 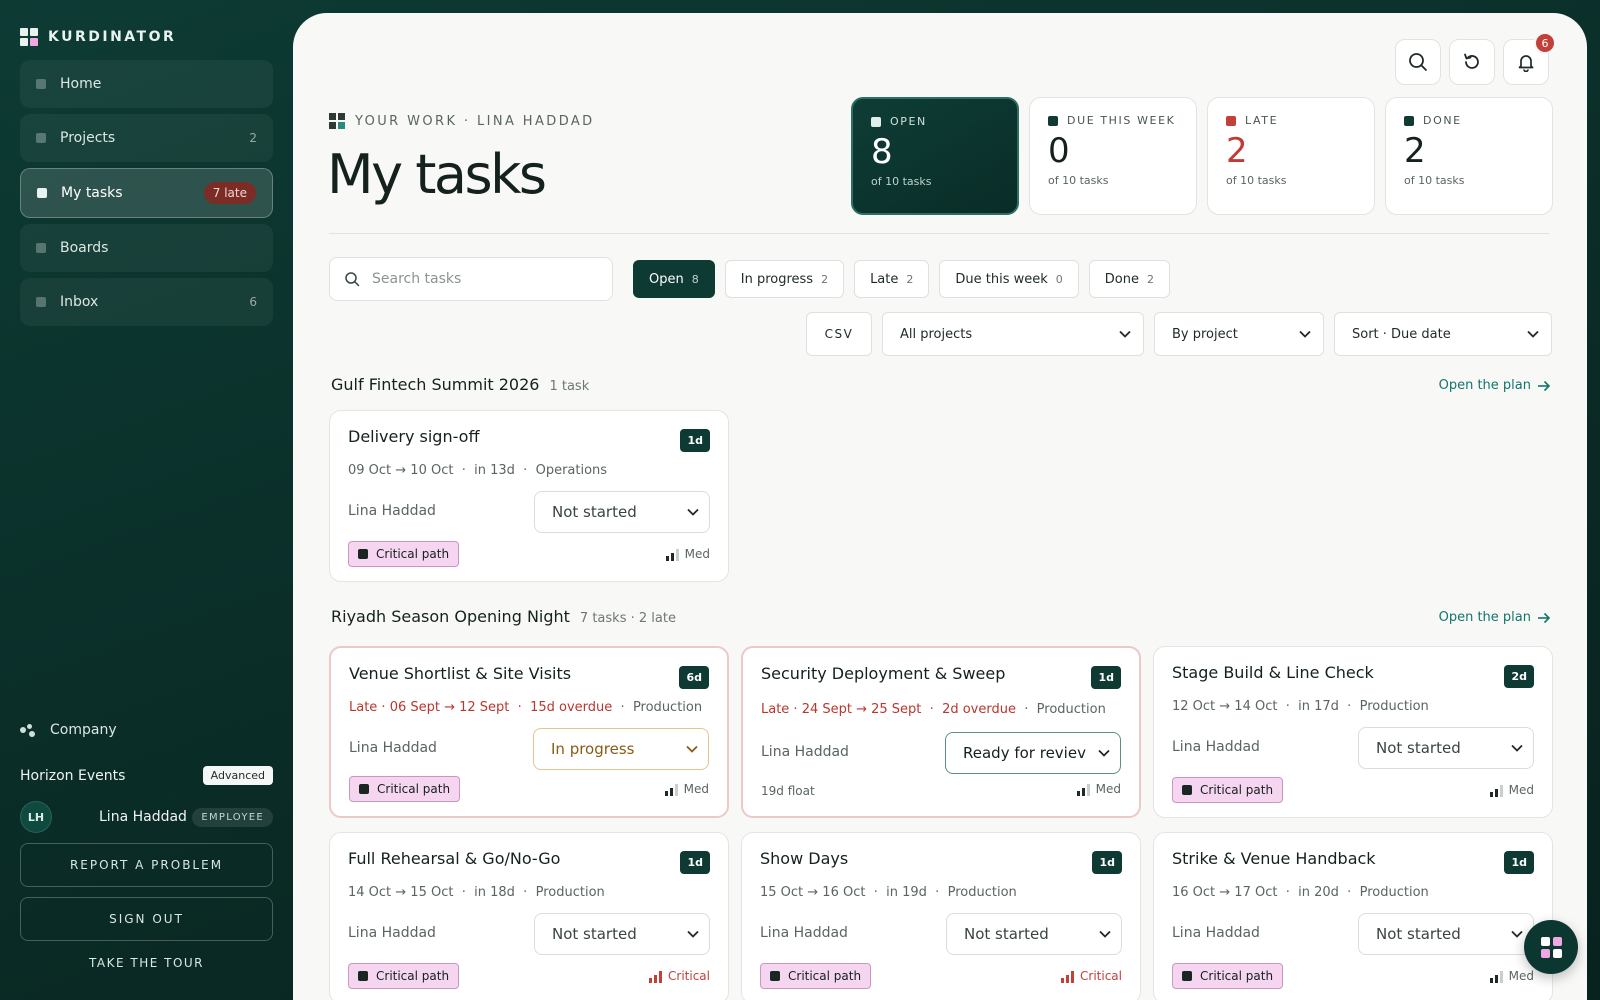 I want to click on due-in: in 19d, so click(x=906, y=892).